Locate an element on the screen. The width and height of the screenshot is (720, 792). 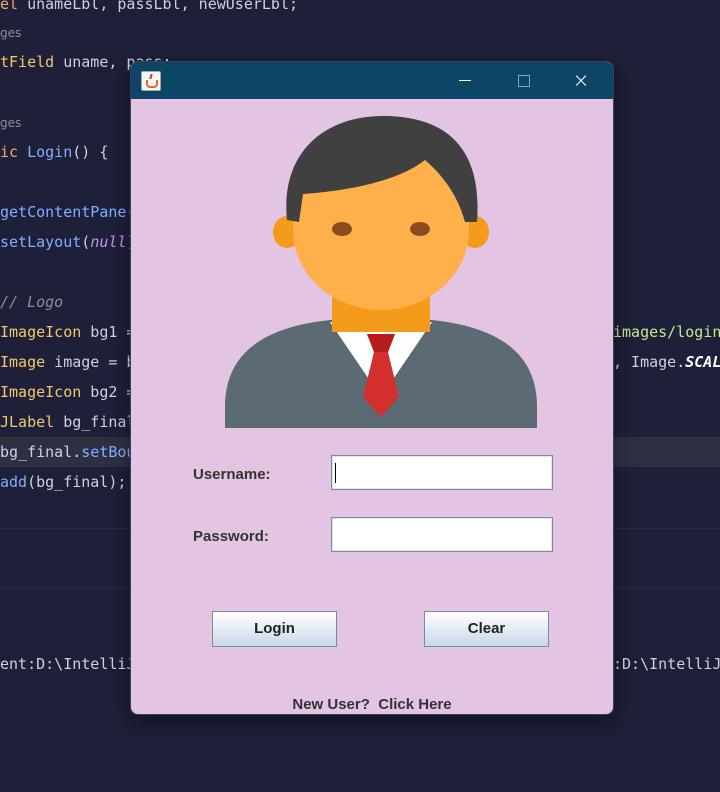
code-token: setLayout is located at coordinates (41, 242).